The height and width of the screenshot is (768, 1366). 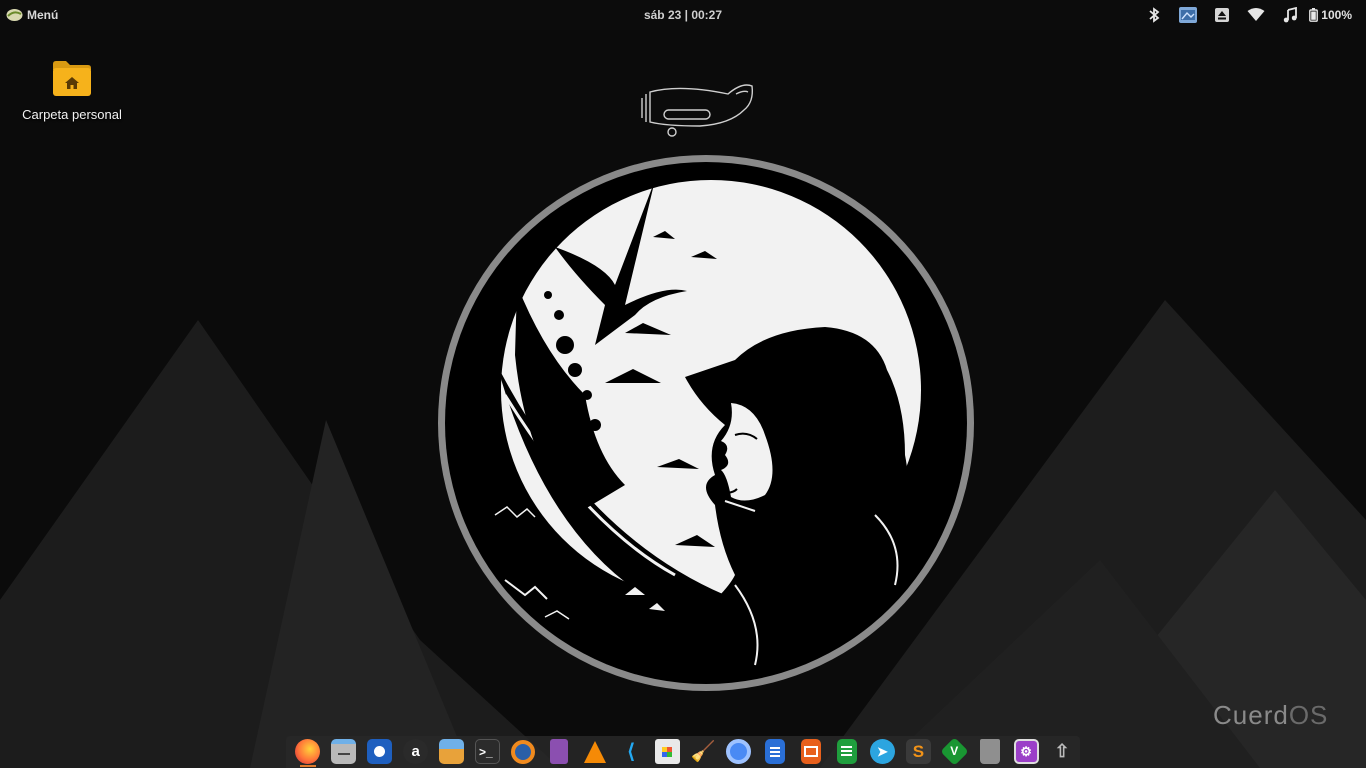 I want to click on dock-item-upload-tool: ⇧, so click(x=1062, y=751).